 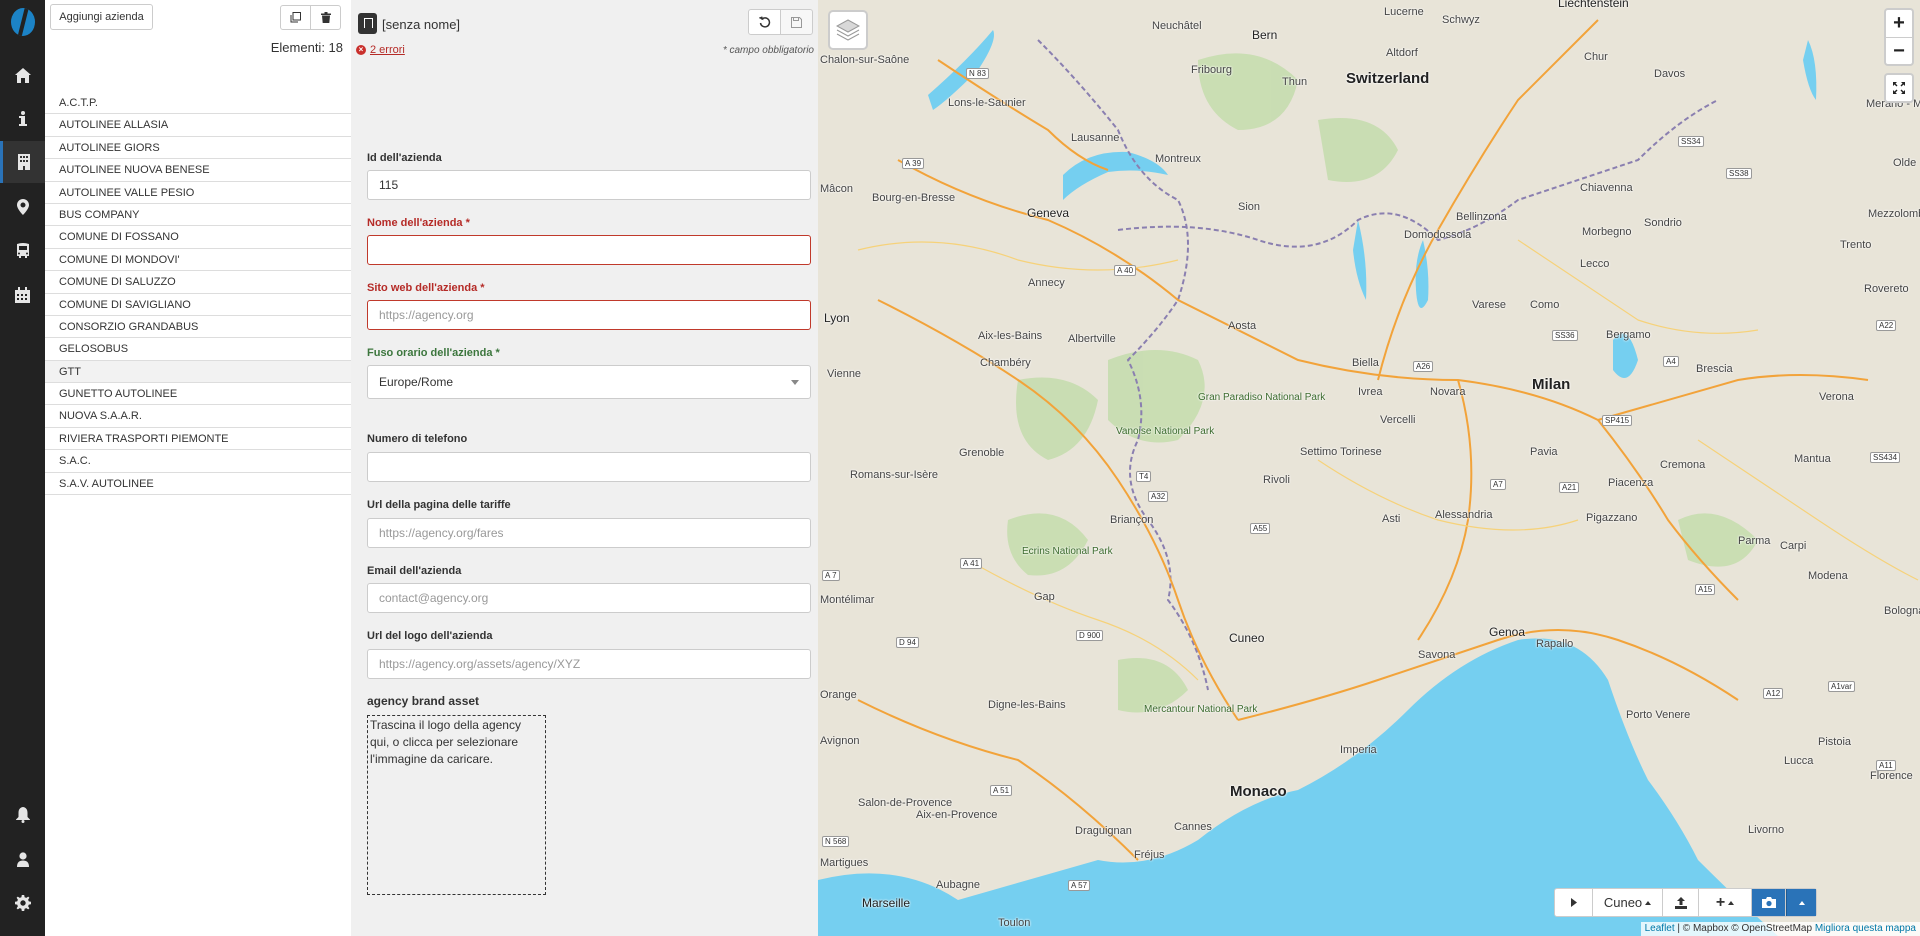 What do you see at coordinates (1391, 519) in the screenshot?
I see `map-label-asti: Asti` at bounding box center [1391, 519].